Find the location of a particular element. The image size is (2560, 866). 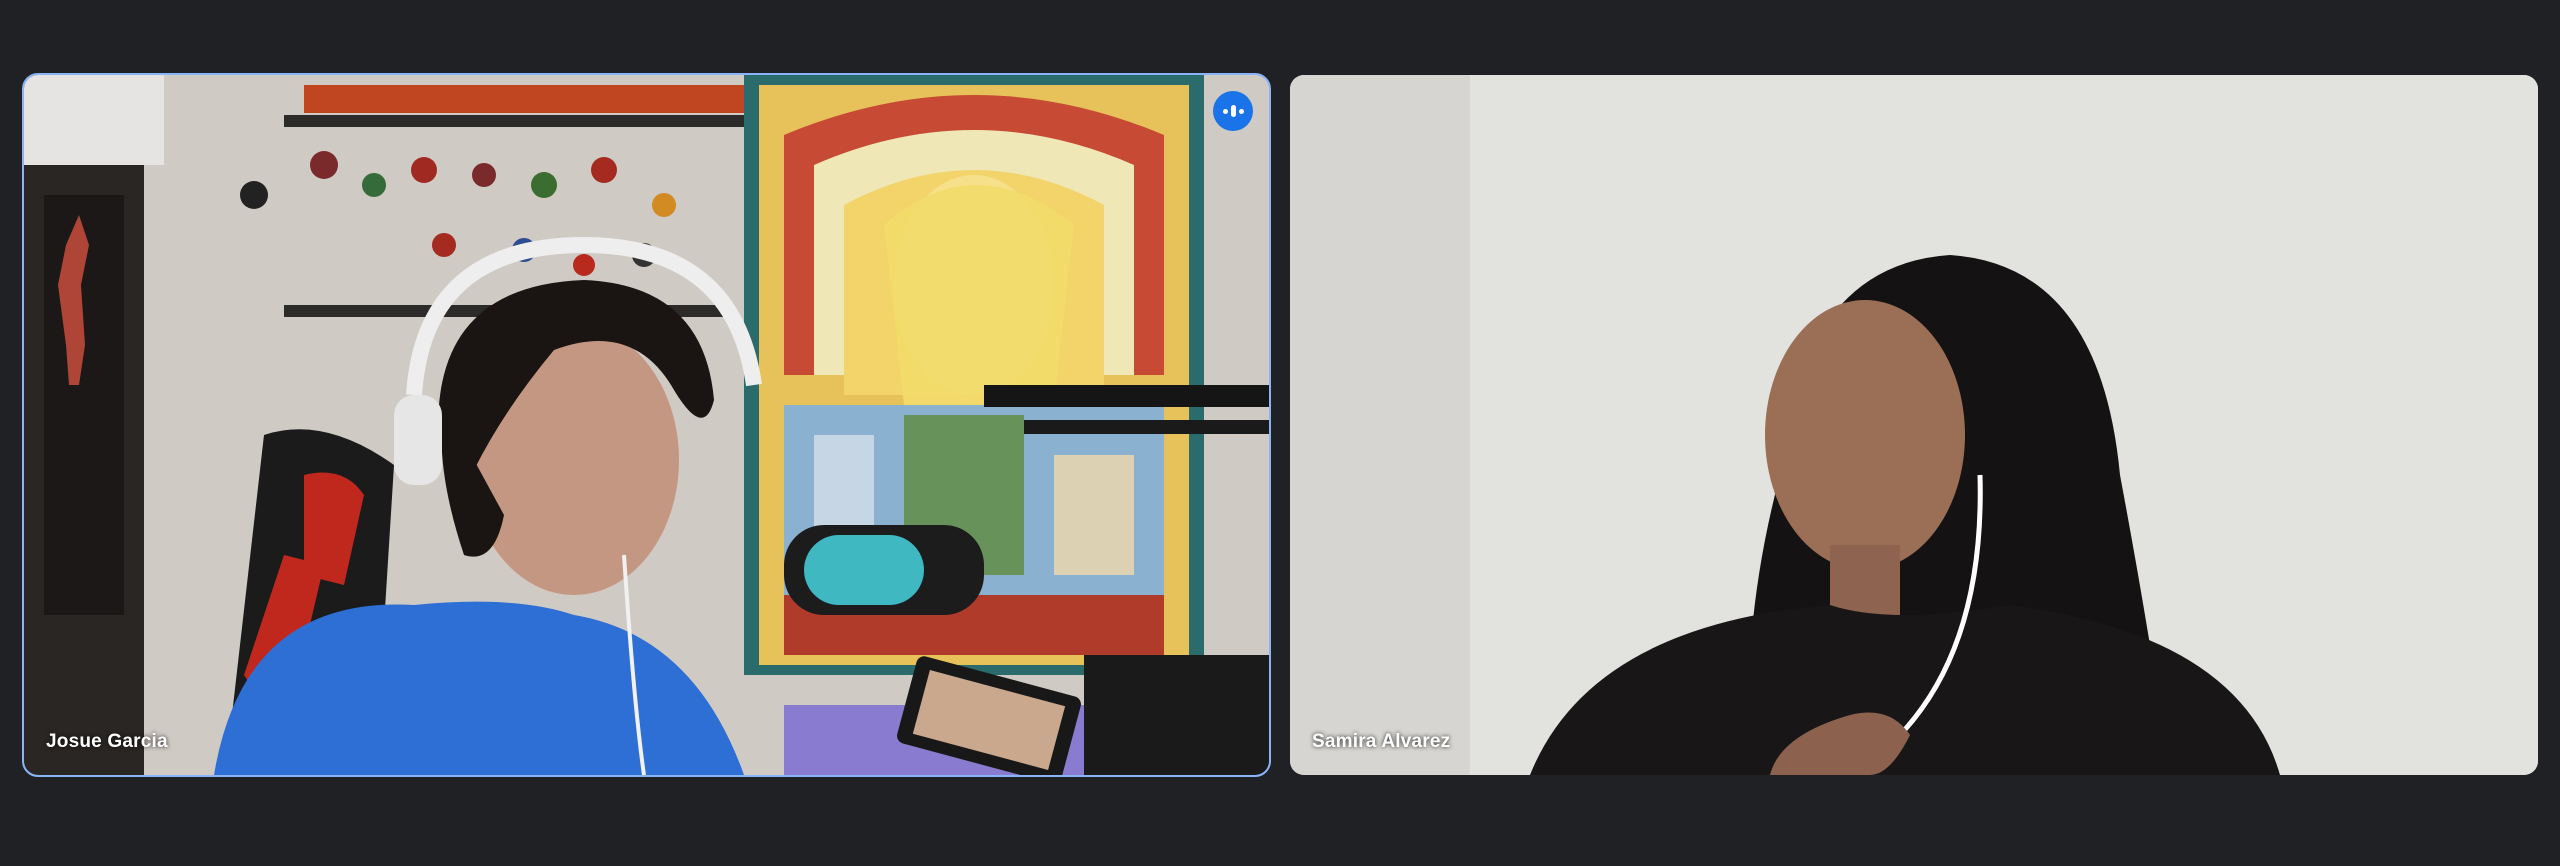

participant-name-samira: Samira Alvarez is located at coordinates (1381, 741).